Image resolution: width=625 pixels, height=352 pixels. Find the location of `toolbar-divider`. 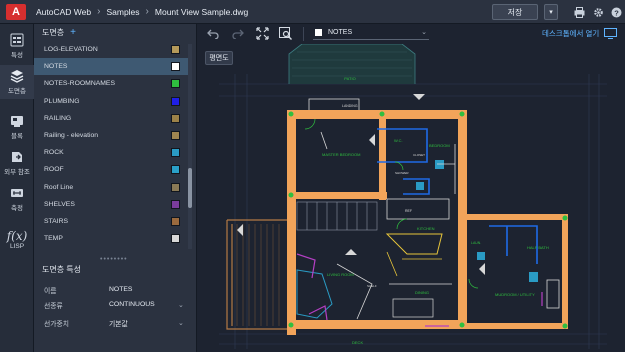

toolbar-divider is located at coordinates (303, 34).